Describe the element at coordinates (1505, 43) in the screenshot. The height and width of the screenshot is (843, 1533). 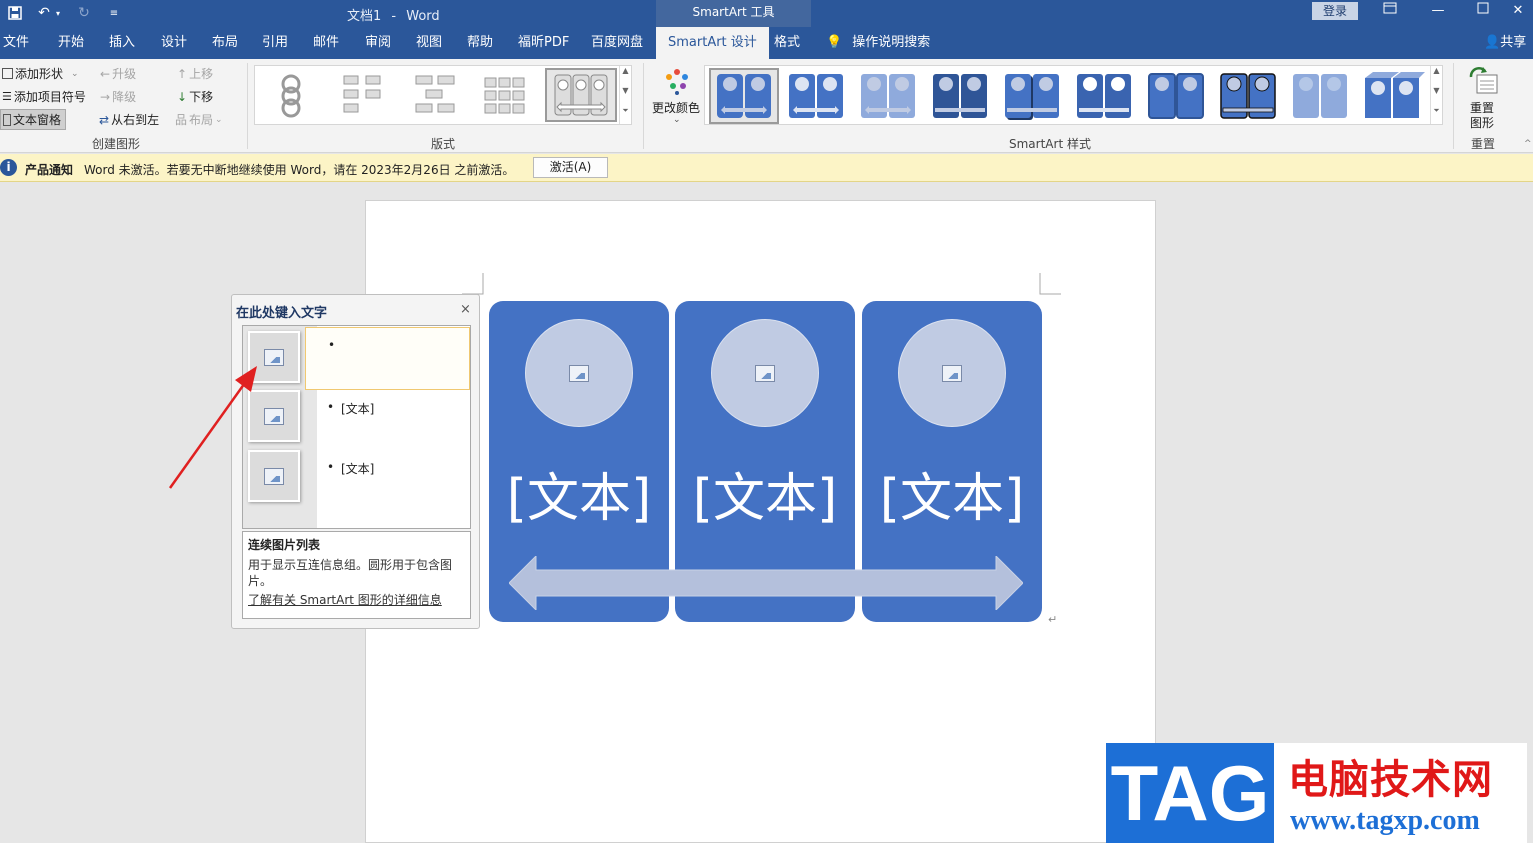
I see `share-button: 👤共享` at that location.